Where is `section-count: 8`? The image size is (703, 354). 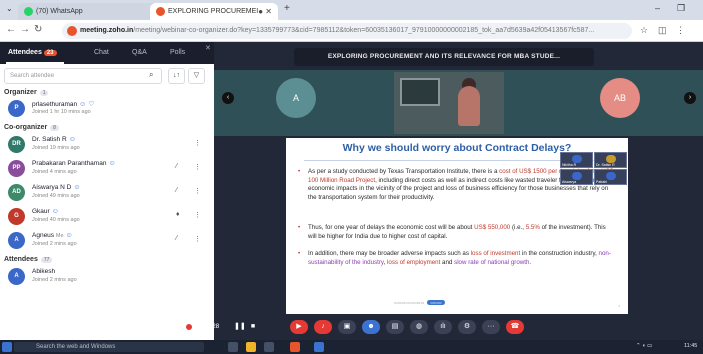 section-count: 8 is located at coordinates (54, 128).